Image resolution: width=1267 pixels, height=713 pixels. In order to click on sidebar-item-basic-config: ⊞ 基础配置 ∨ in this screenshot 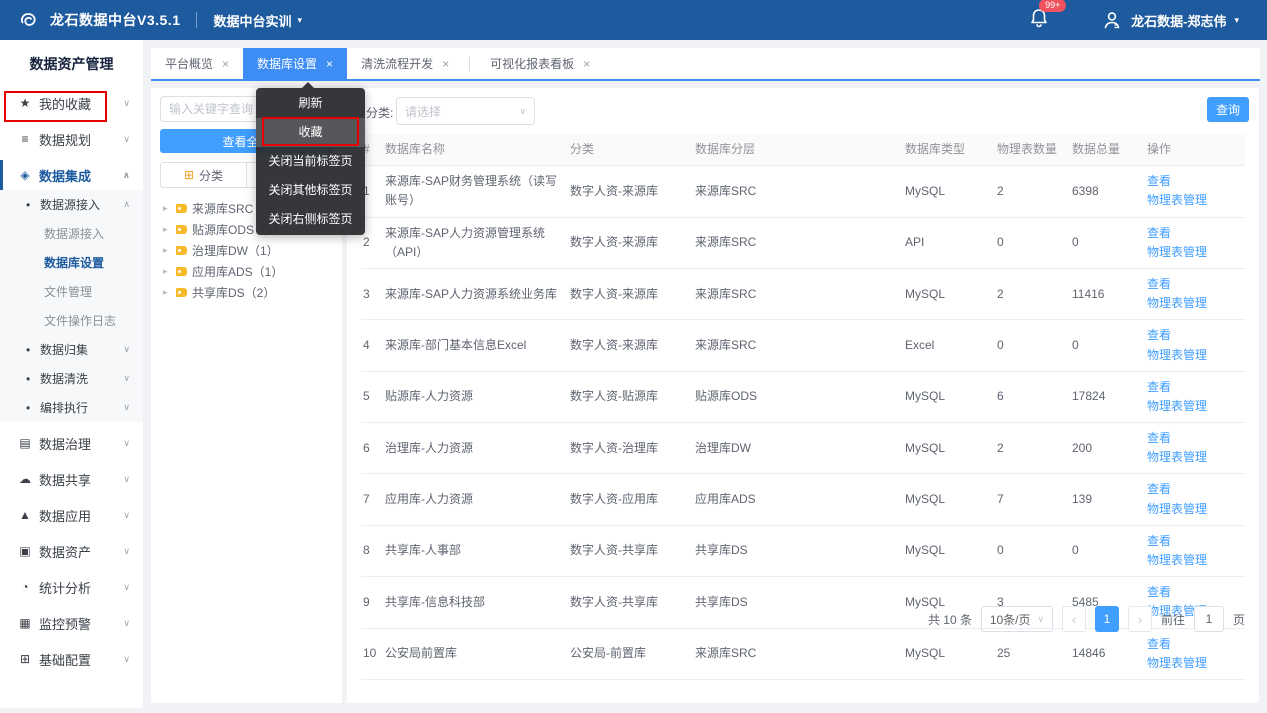, I will do `click(71, 659)`.